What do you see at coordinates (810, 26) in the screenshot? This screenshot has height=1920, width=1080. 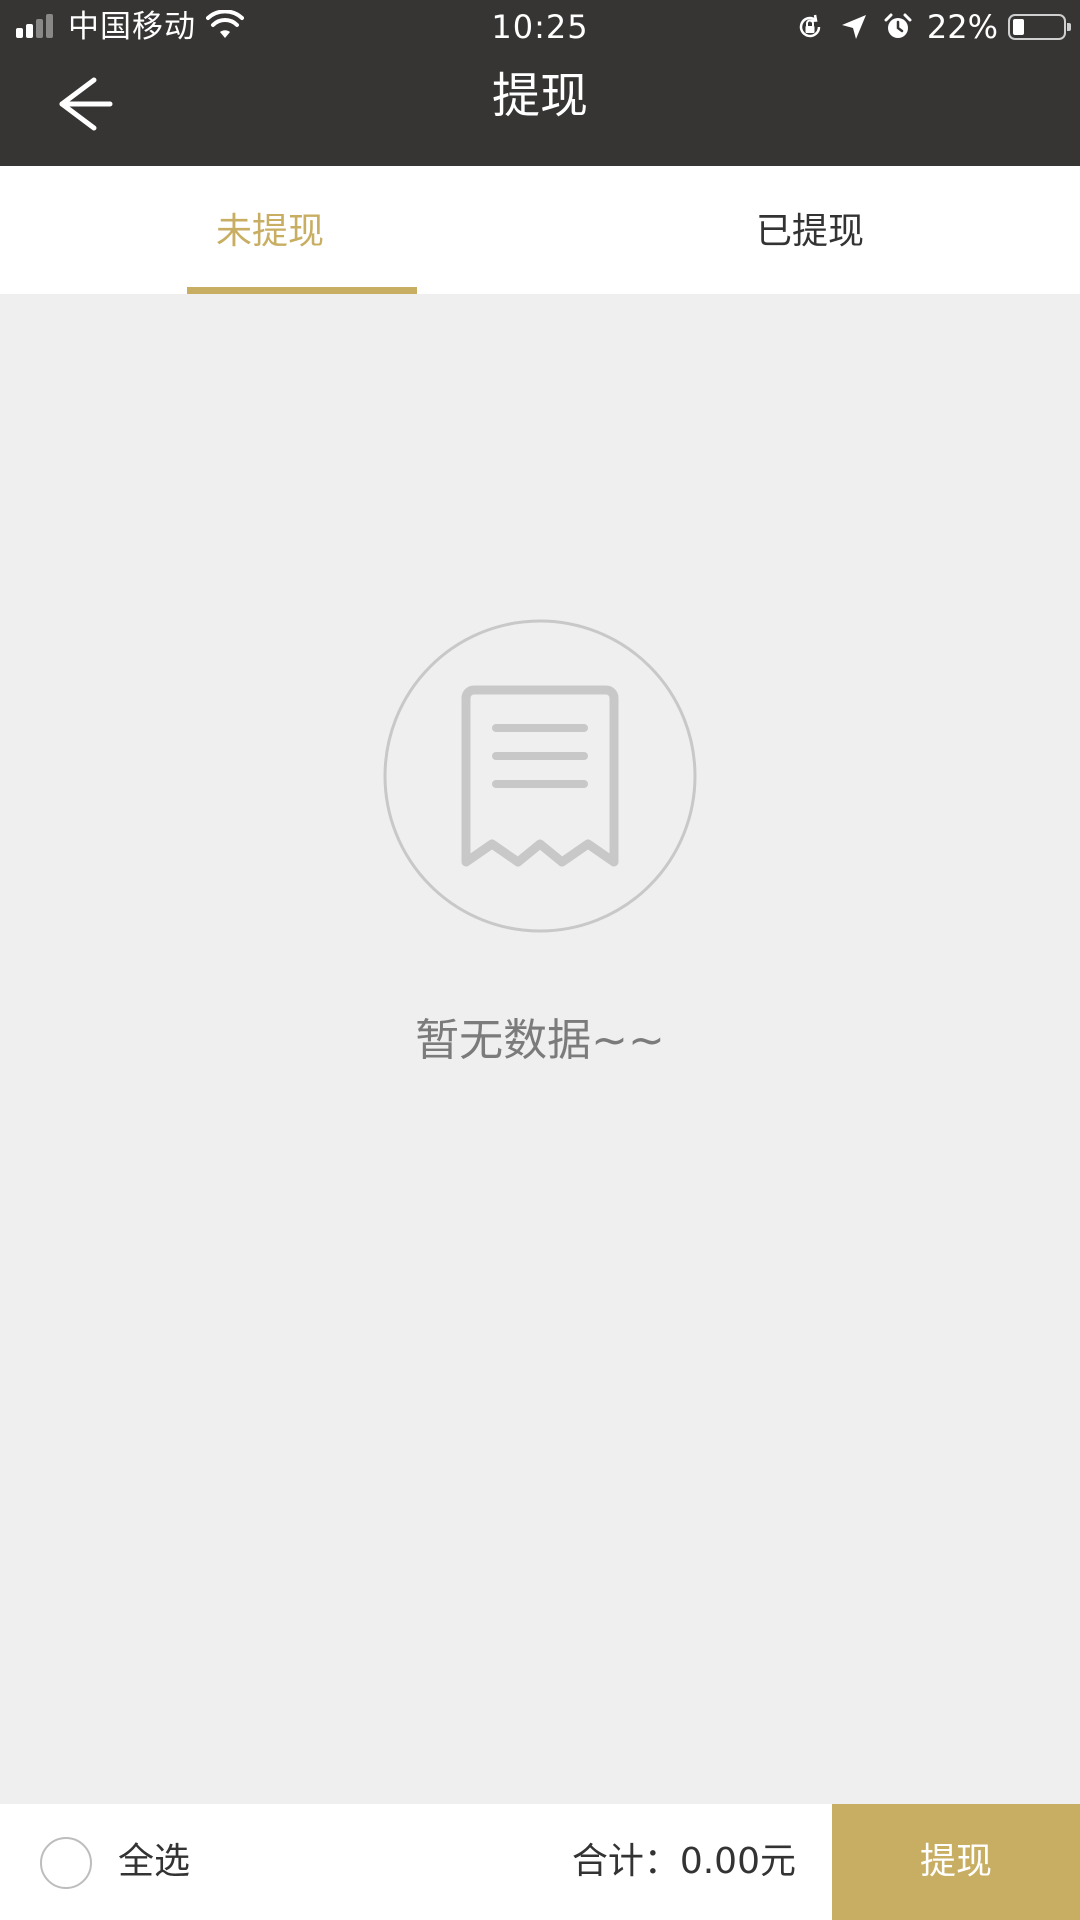 I see `rotation-lock-icon` at bounding box center [810, 26].